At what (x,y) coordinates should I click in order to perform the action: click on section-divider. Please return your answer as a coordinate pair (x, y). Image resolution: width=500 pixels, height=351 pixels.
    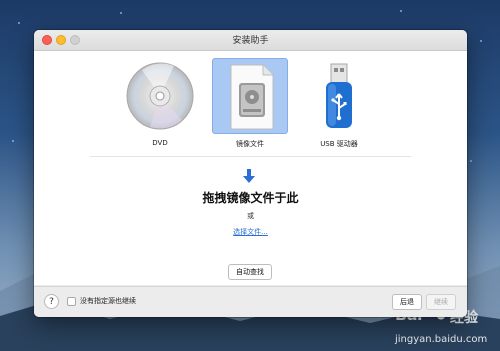
    Looking at the image, I should click on (250, 156).